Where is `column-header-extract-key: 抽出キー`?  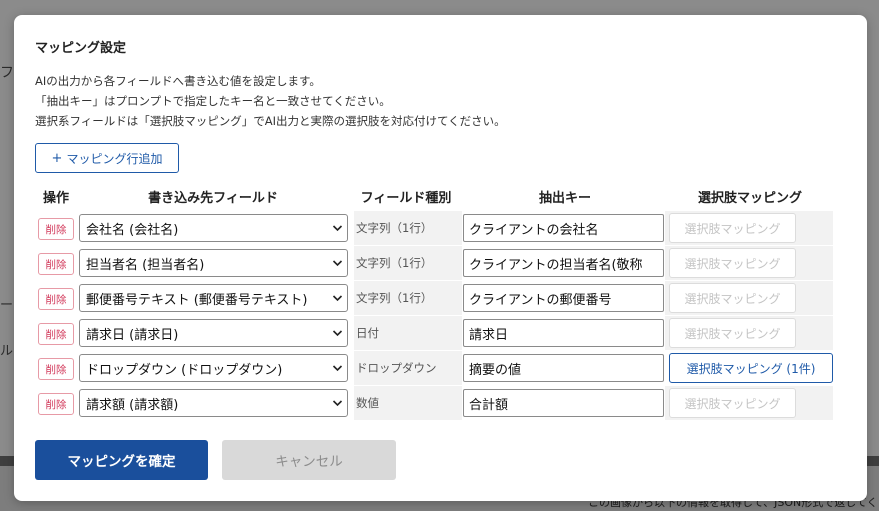
column-header-extract-key: 抽出キー is located at coordinates (564, 198).